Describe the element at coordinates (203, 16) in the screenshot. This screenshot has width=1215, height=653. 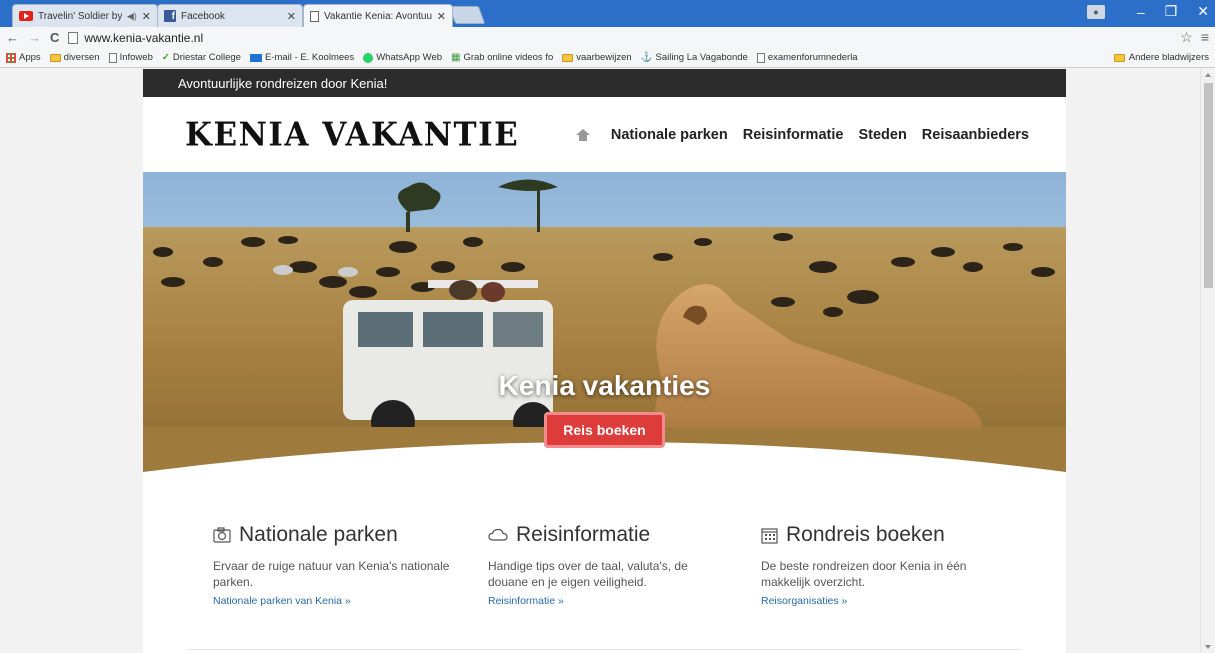
I see `tab-title: Facebook` at that location.